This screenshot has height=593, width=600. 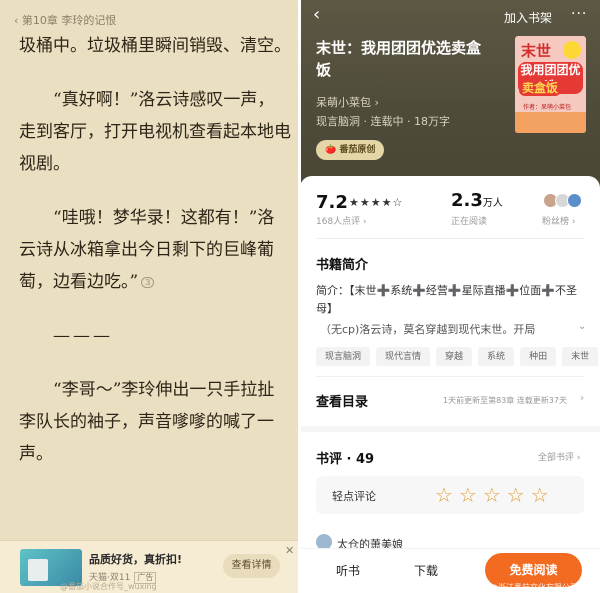 I want to click on cover-text: 末世, so click(x=536, y=51).